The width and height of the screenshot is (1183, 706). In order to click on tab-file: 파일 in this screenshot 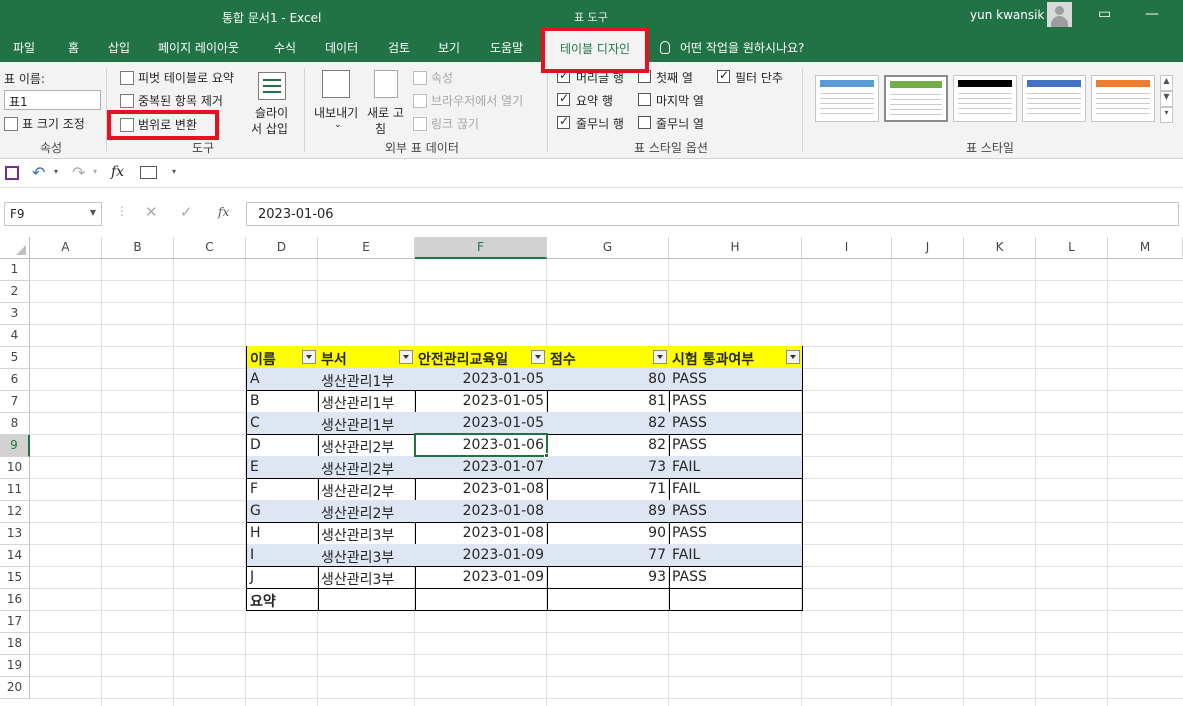, I will do `click(24, 47)`.